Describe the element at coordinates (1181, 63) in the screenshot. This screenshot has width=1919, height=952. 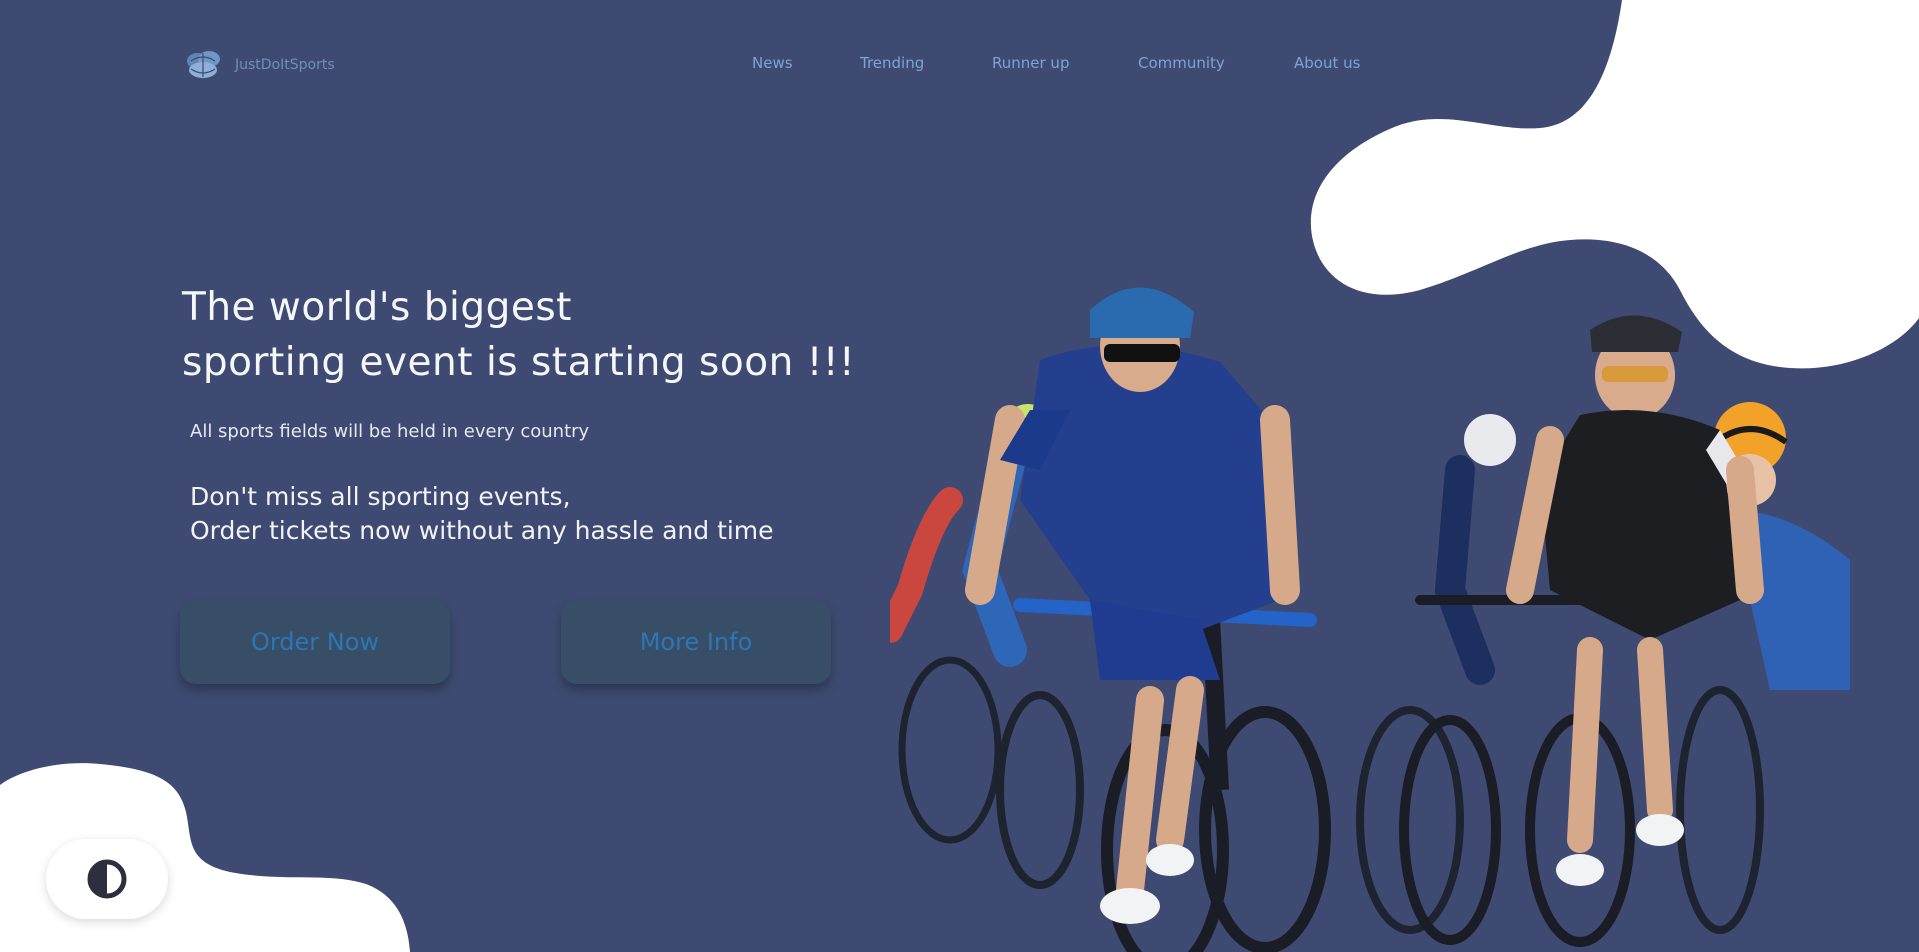
I see `nav-item-community: Community` at that location.